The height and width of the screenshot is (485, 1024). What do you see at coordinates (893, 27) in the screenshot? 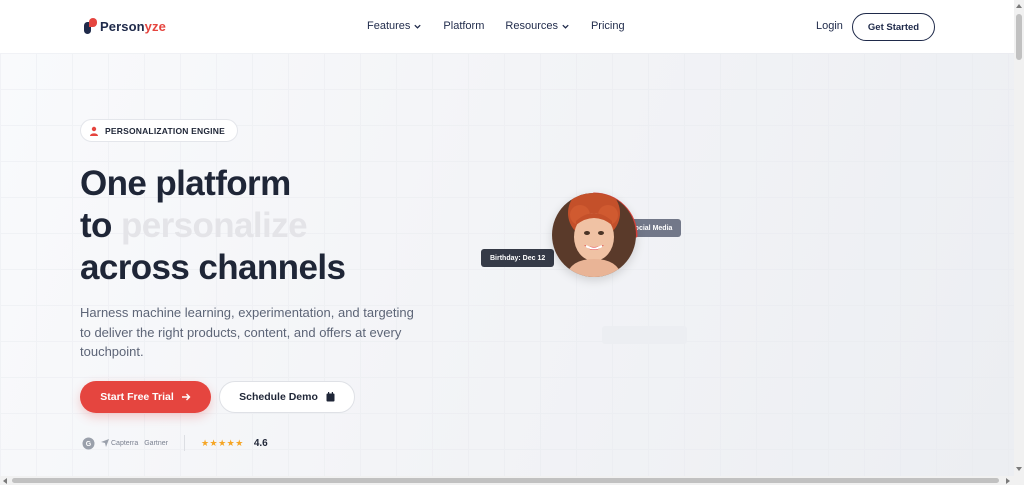
I see `get-started-button: Get Started` at bounding box center [893, 27].